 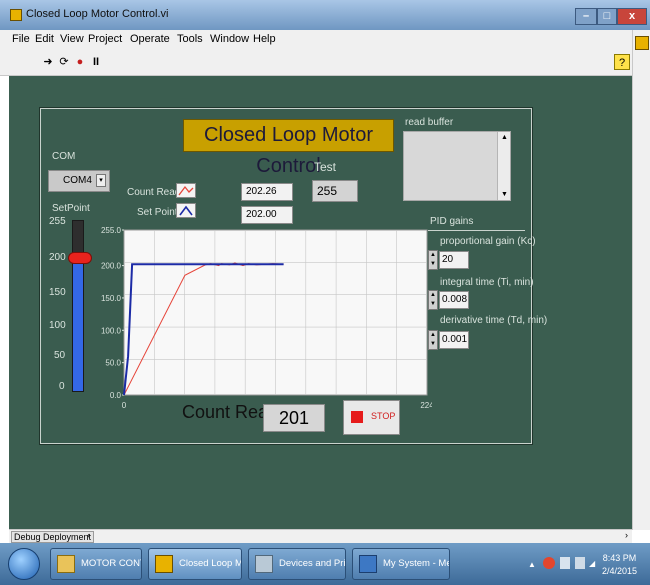 What do you see at coordinates (57, 325) in the screenshot?
I see `slider-tick: 100` at bounding box center [57, 325].